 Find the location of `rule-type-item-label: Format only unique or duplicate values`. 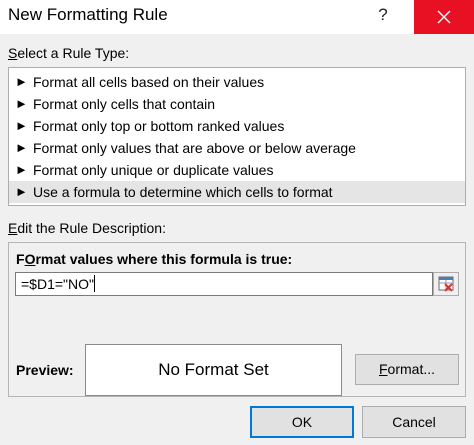

rule-type-item-label: Format only unique or duplicate values is located at coordinates (153, 170).